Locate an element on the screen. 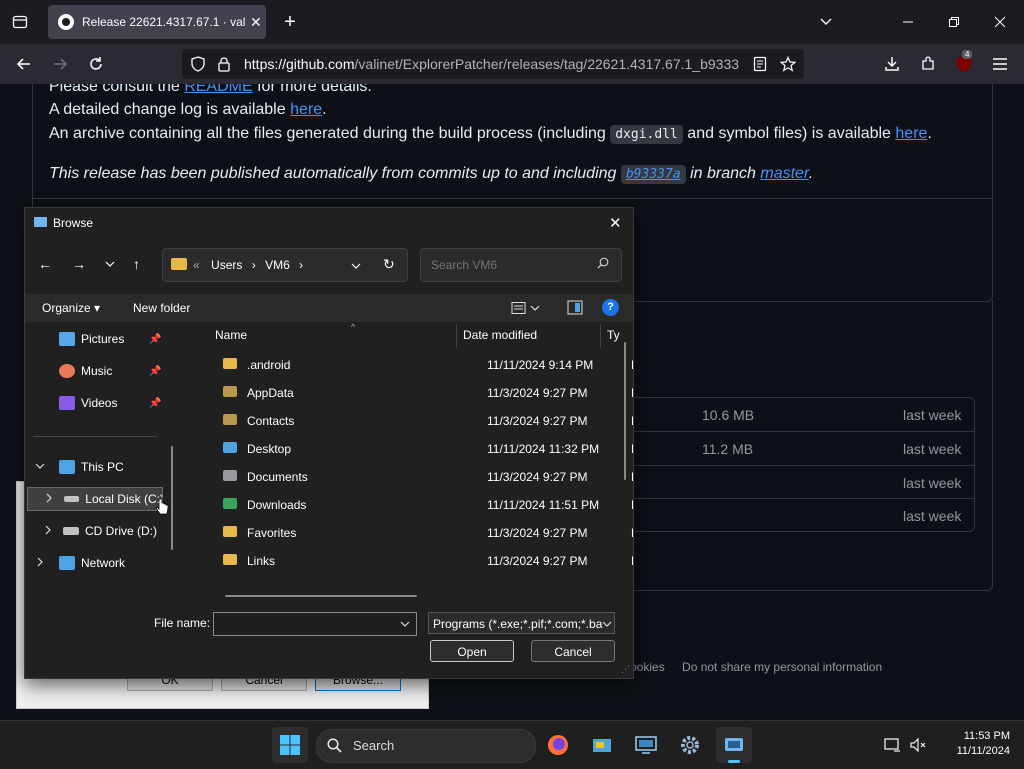 This screenshot has width=1024, height=769. file-type-select: Programs (*.exe;*.pif;*.com;*.ba is located at coordinates (521, 623).